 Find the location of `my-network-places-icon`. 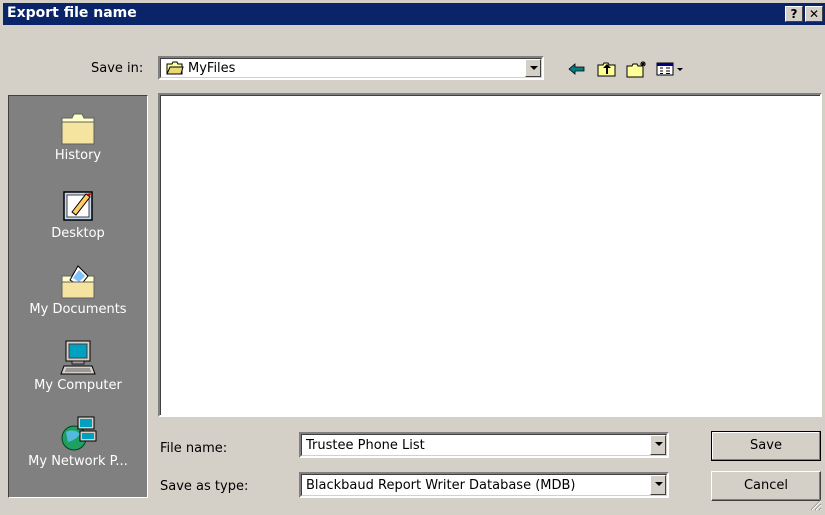

my-network-places-icon is located at coordinates (78, 434).